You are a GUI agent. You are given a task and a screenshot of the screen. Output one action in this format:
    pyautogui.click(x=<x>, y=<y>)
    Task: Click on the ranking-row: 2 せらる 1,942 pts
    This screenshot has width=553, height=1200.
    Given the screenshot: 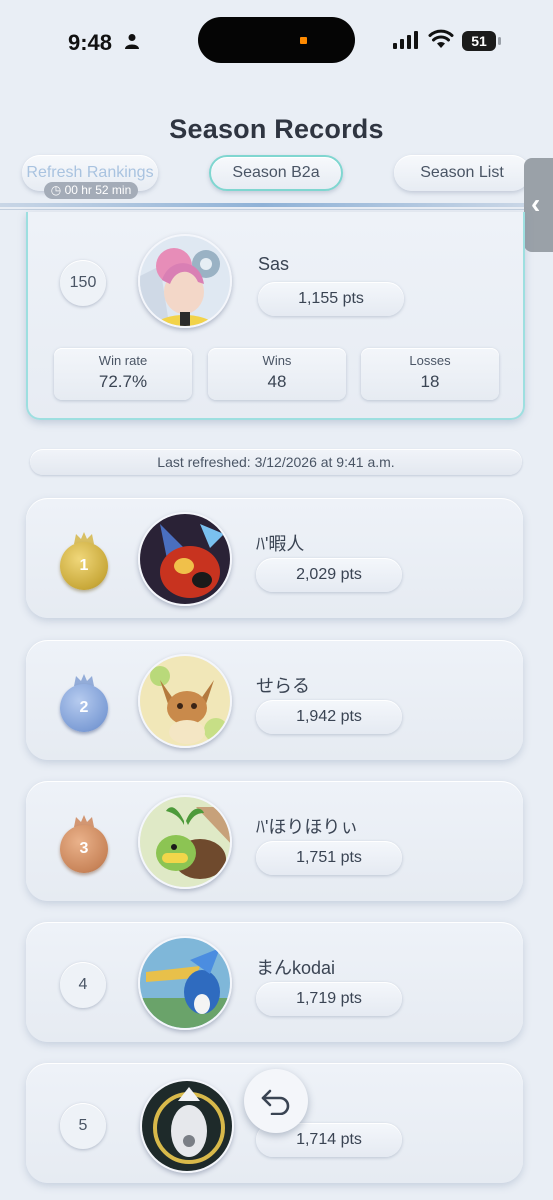 What is the action you would take?
    pyautogui.click(x=274, y=700)
    